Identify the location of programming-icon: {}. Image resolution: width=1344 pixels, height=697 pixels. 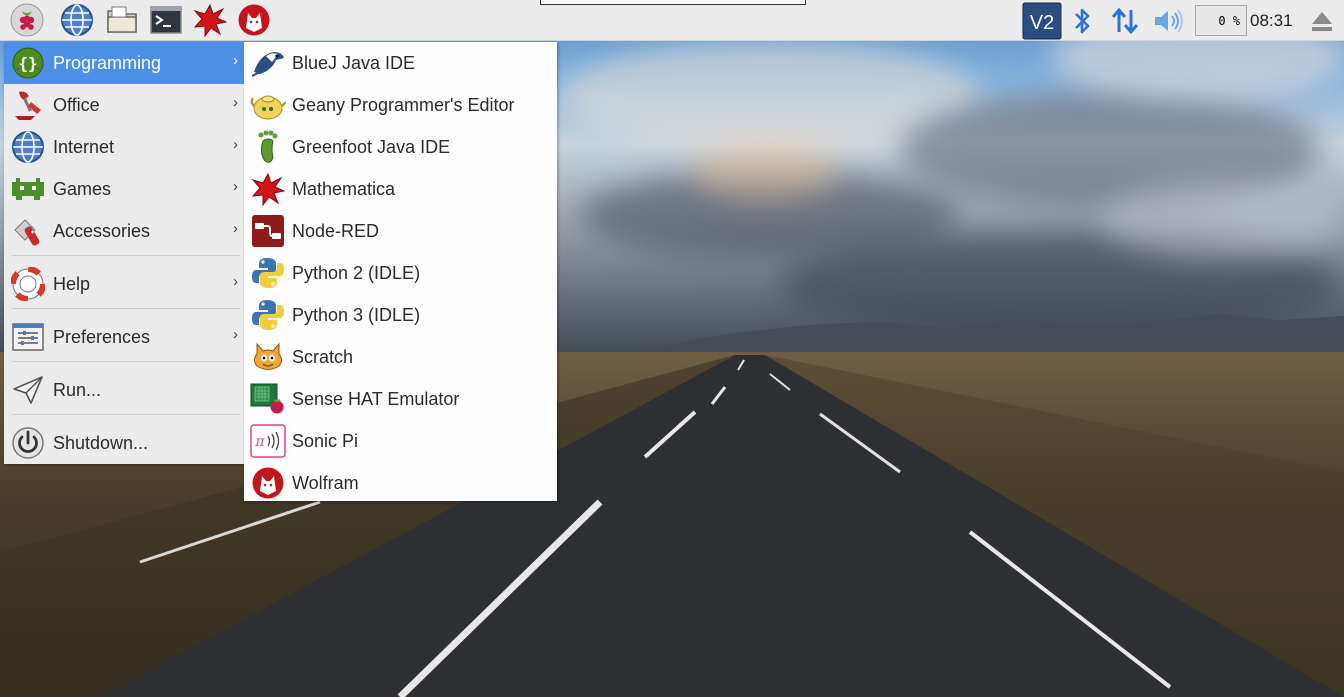
(28, 63).